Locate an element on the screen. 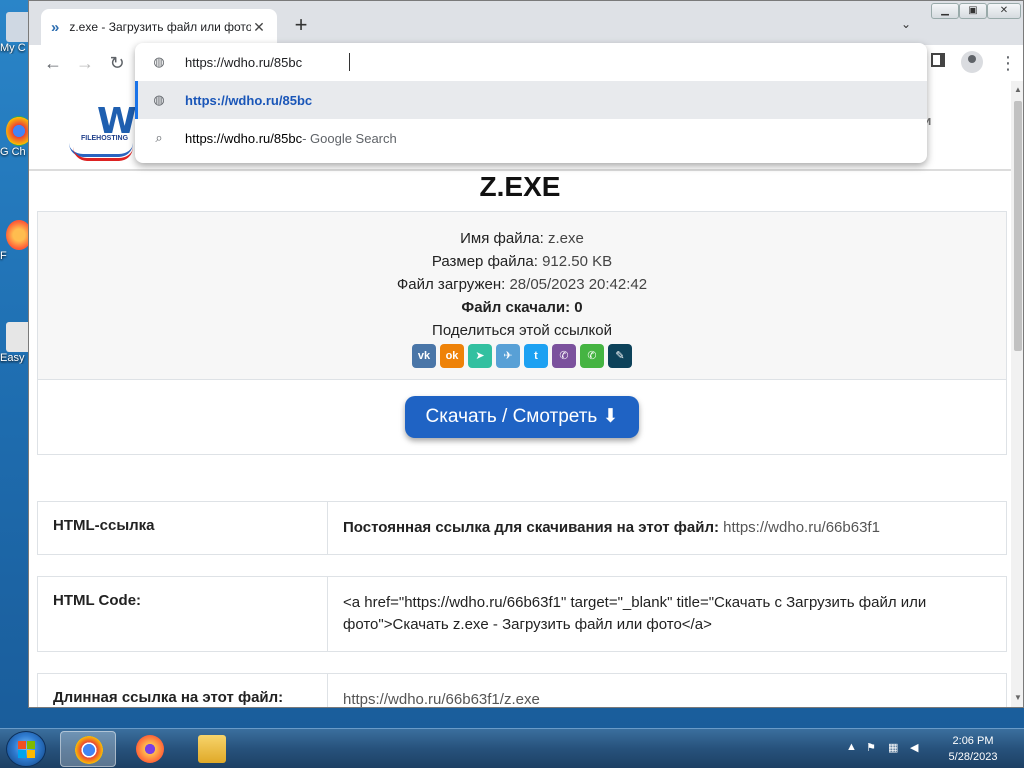  browser-menu-button: ⋮ is located at coordinates (1008, 63).